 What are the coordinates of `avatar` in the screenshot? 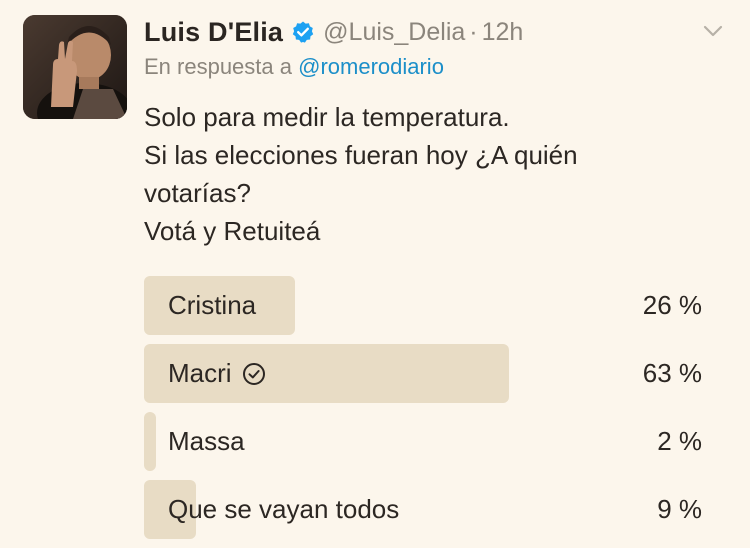 It's located at (75, 67).